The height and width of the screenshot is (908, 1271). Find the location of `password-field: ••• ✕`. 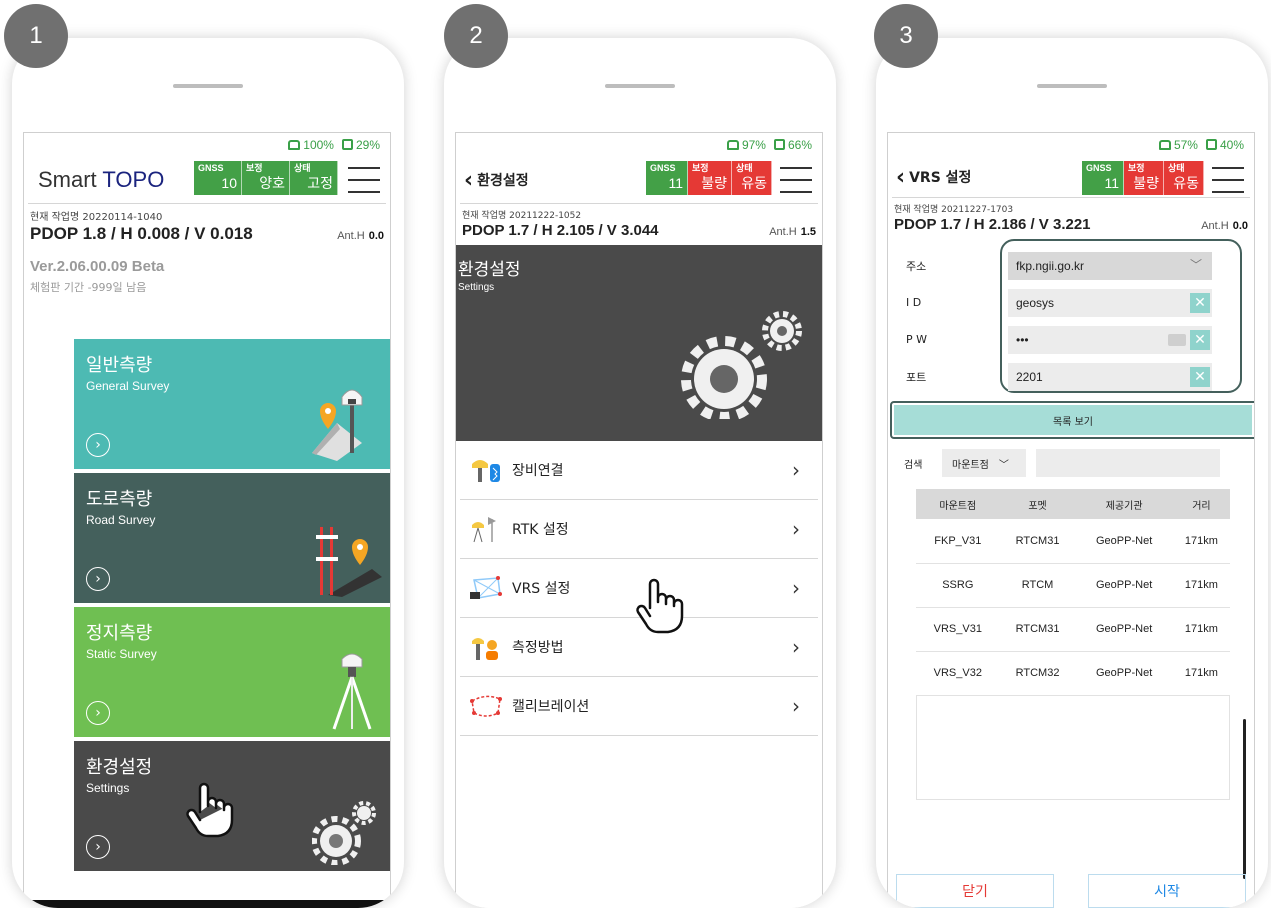

password-field: ••• ✕ is located at coordinates (1110, 339).